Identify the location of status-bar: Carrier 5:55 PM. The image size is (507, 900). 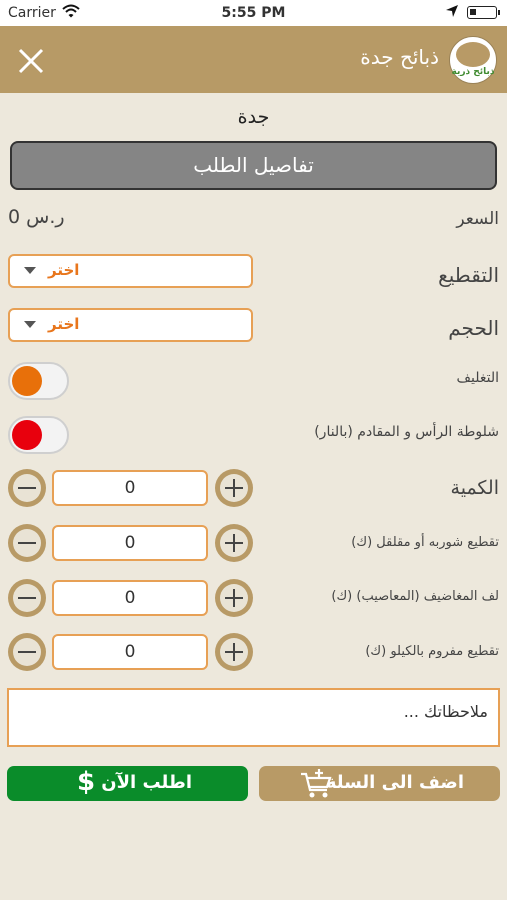
(253, 13).